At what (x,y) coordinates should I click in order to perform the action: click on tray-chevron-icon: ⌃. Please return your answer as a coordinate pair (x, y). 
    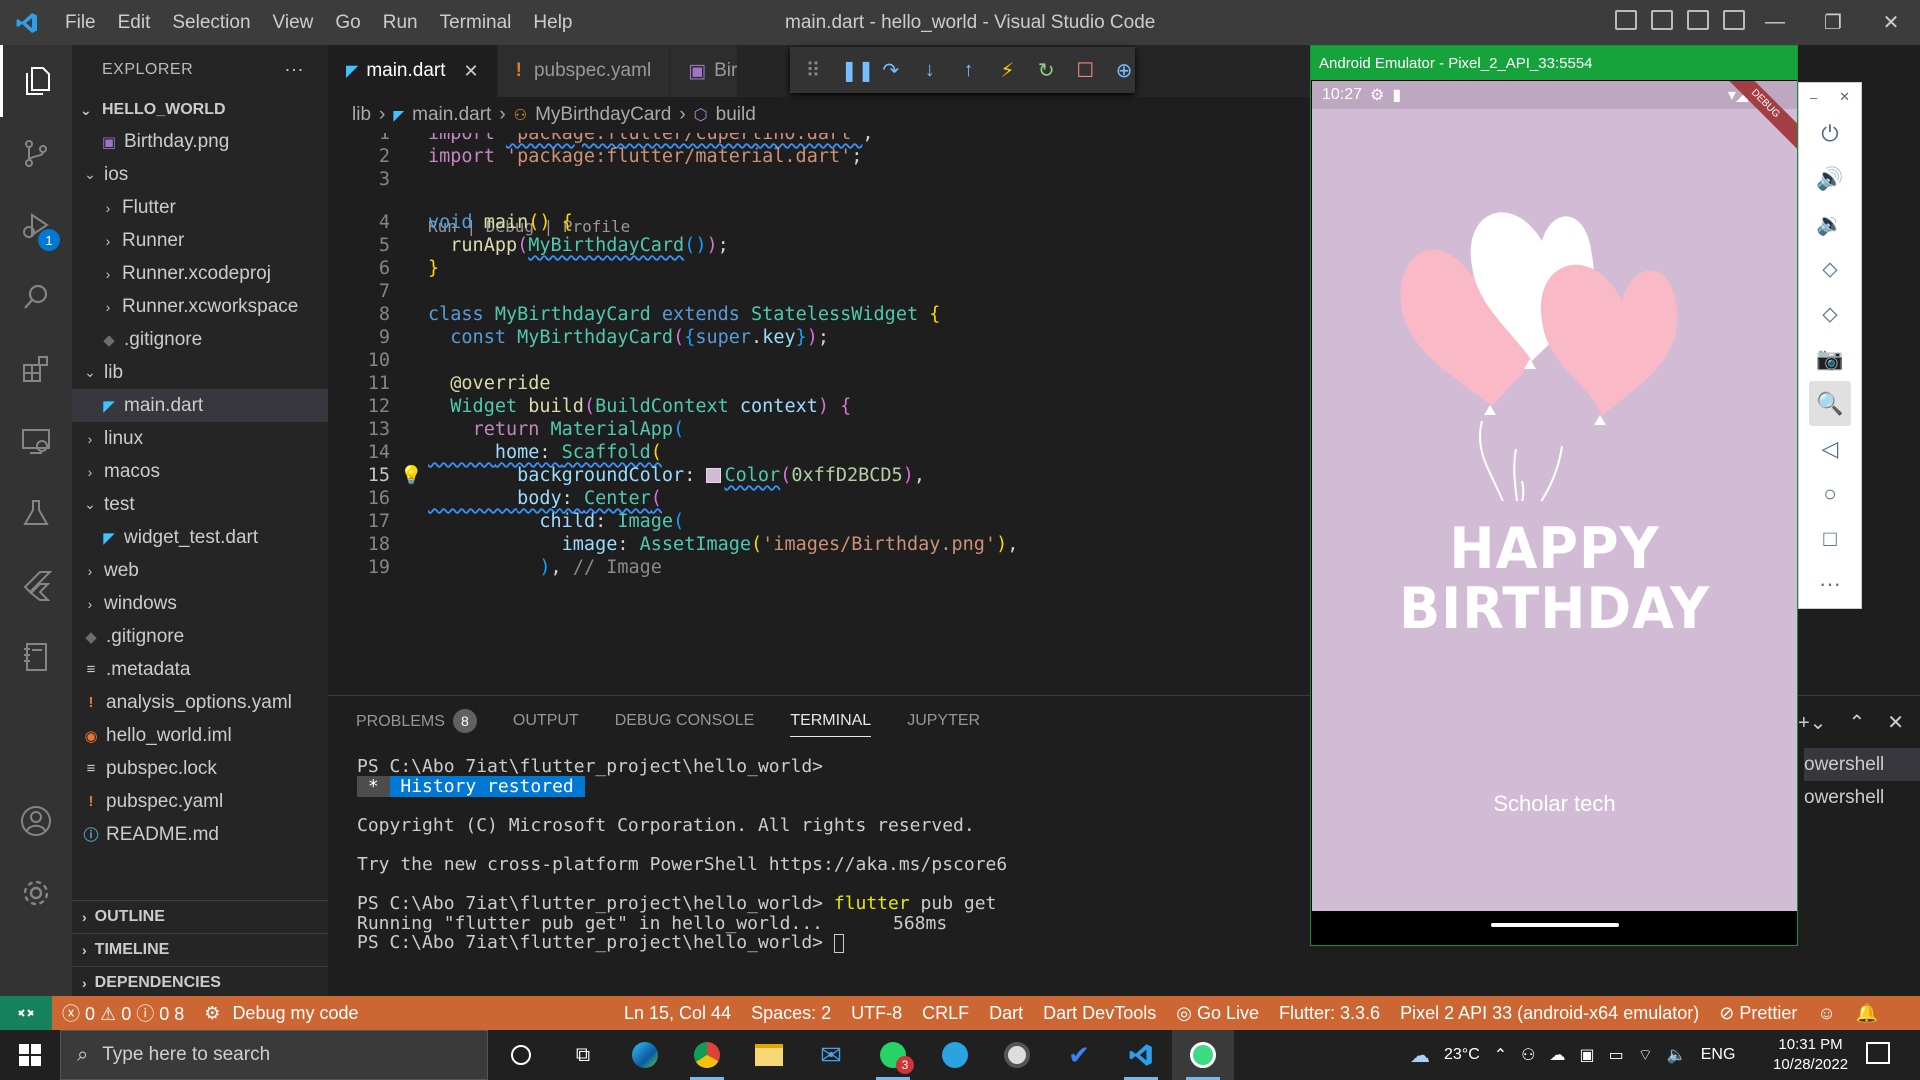
    Looking at the image, I should click on (1500, 1055).